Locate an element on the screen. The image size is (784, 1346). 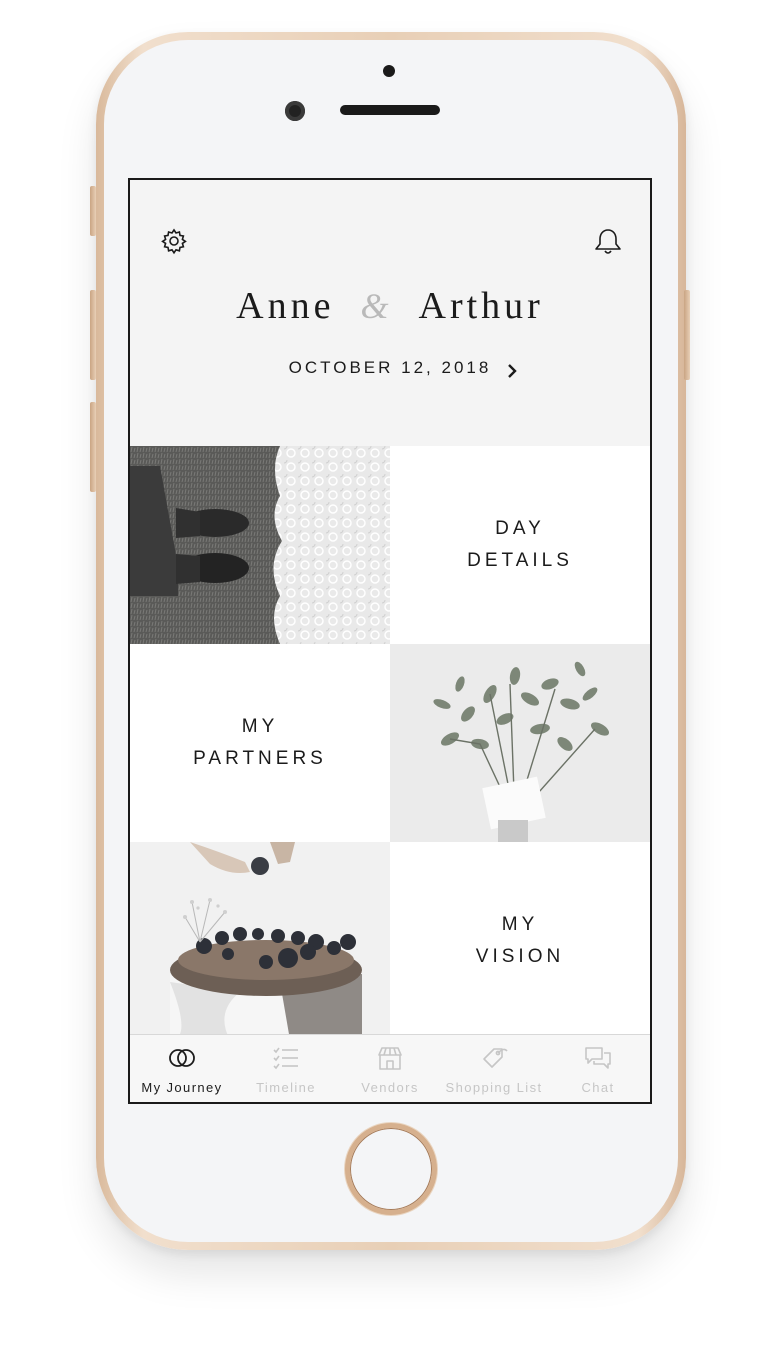
mute-switch is located at coordinates (93, 211).